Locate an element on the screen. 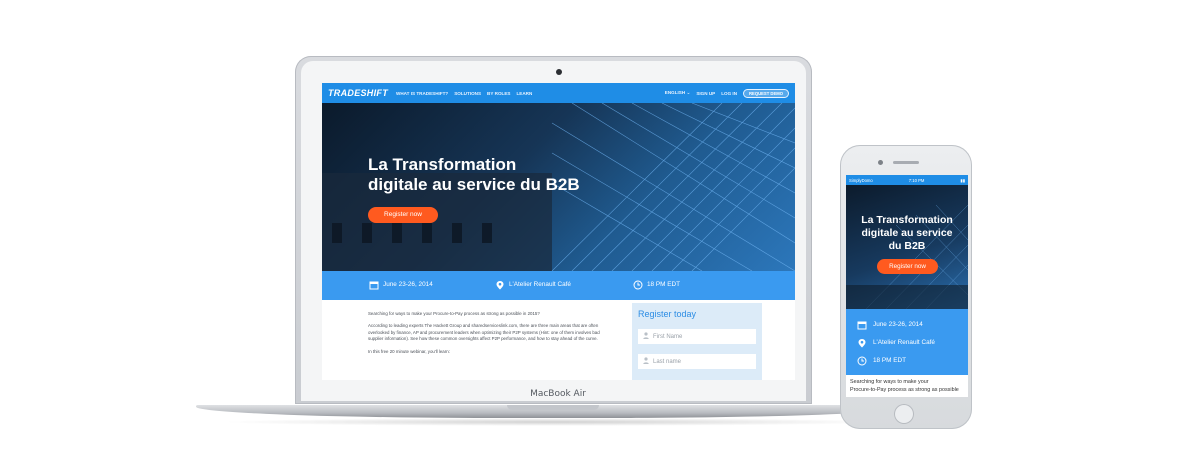  mobile-hero-title-line-2: digitale au service is located at coordinates (907, 233).